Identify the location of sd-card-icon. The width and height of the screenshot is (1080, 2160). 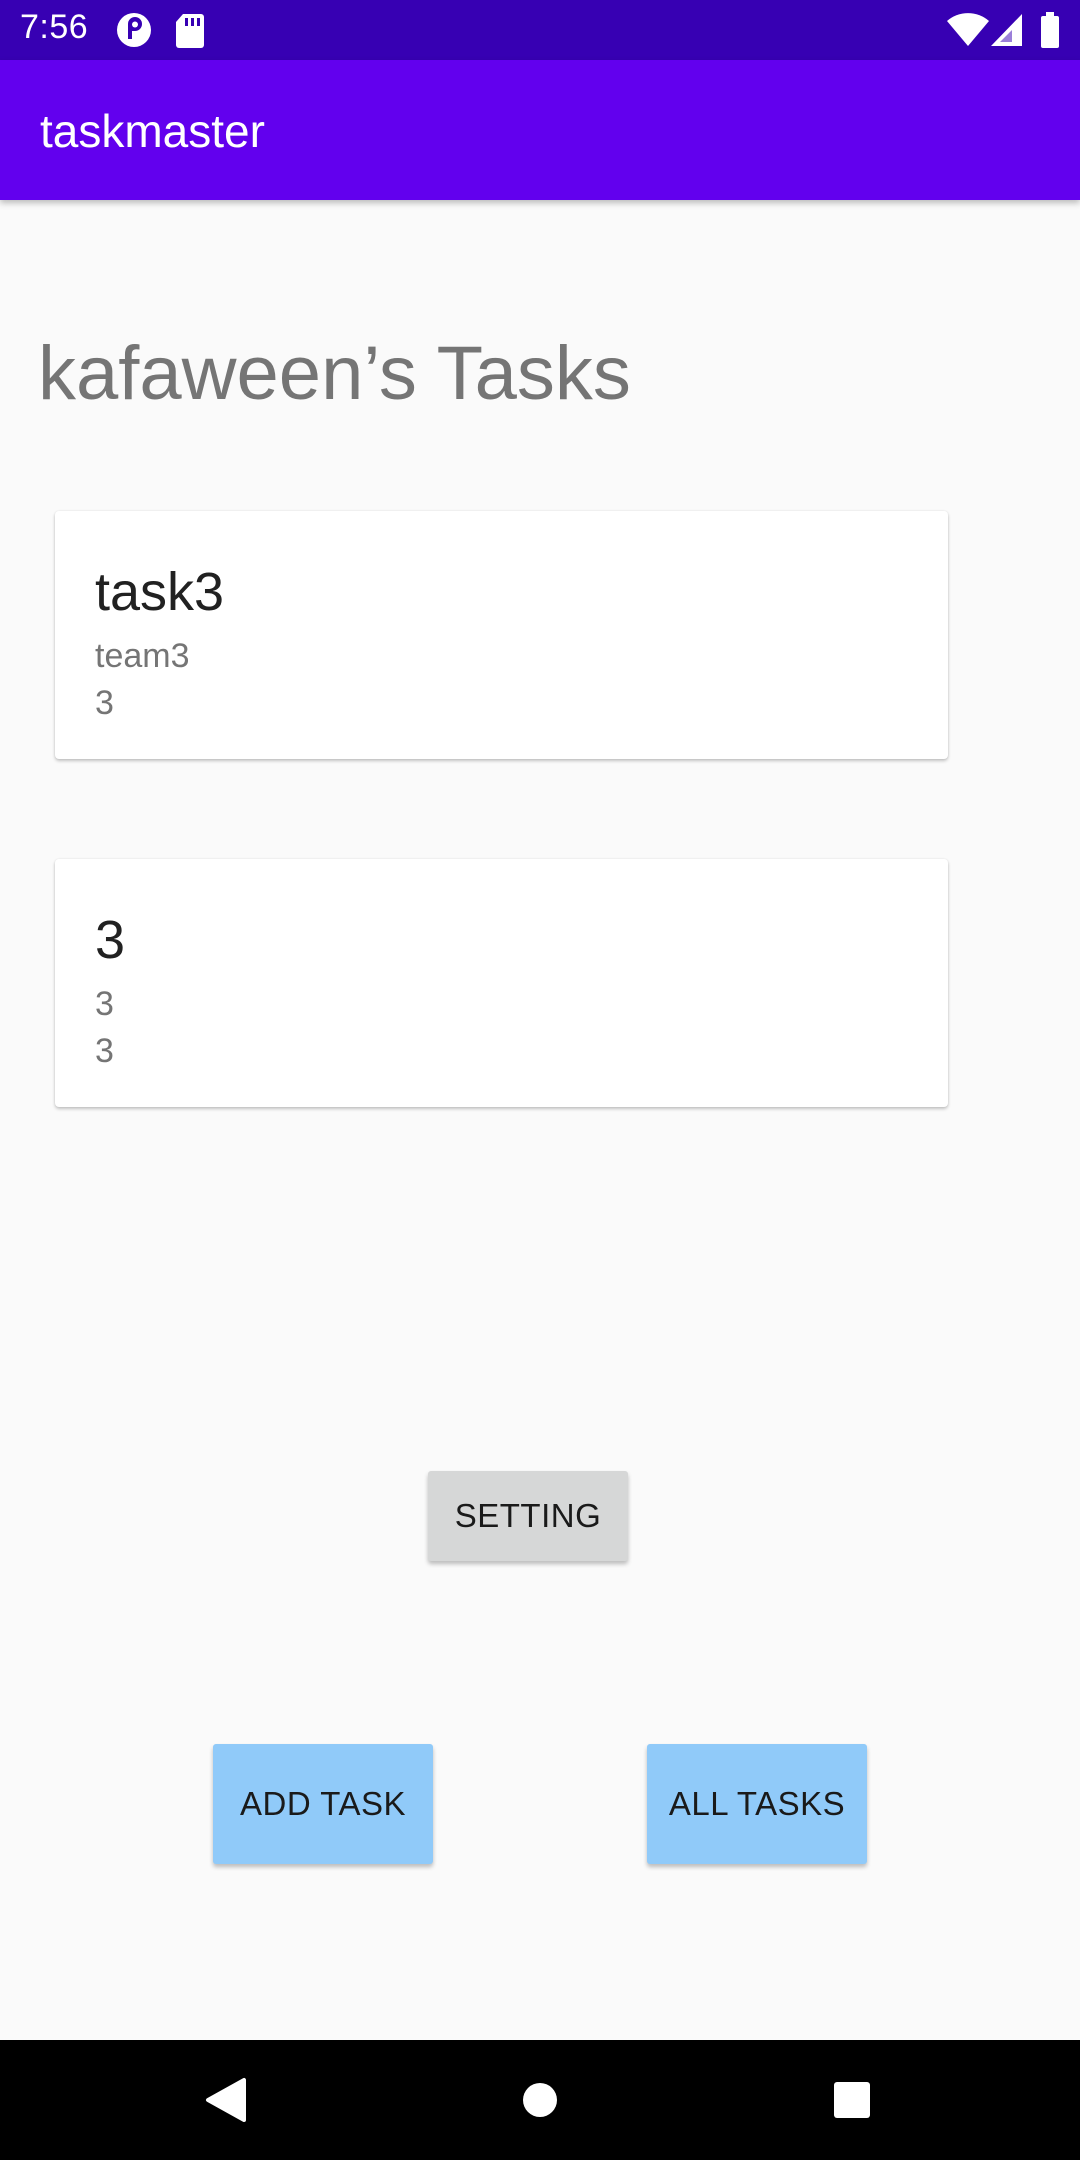
(190, 32).